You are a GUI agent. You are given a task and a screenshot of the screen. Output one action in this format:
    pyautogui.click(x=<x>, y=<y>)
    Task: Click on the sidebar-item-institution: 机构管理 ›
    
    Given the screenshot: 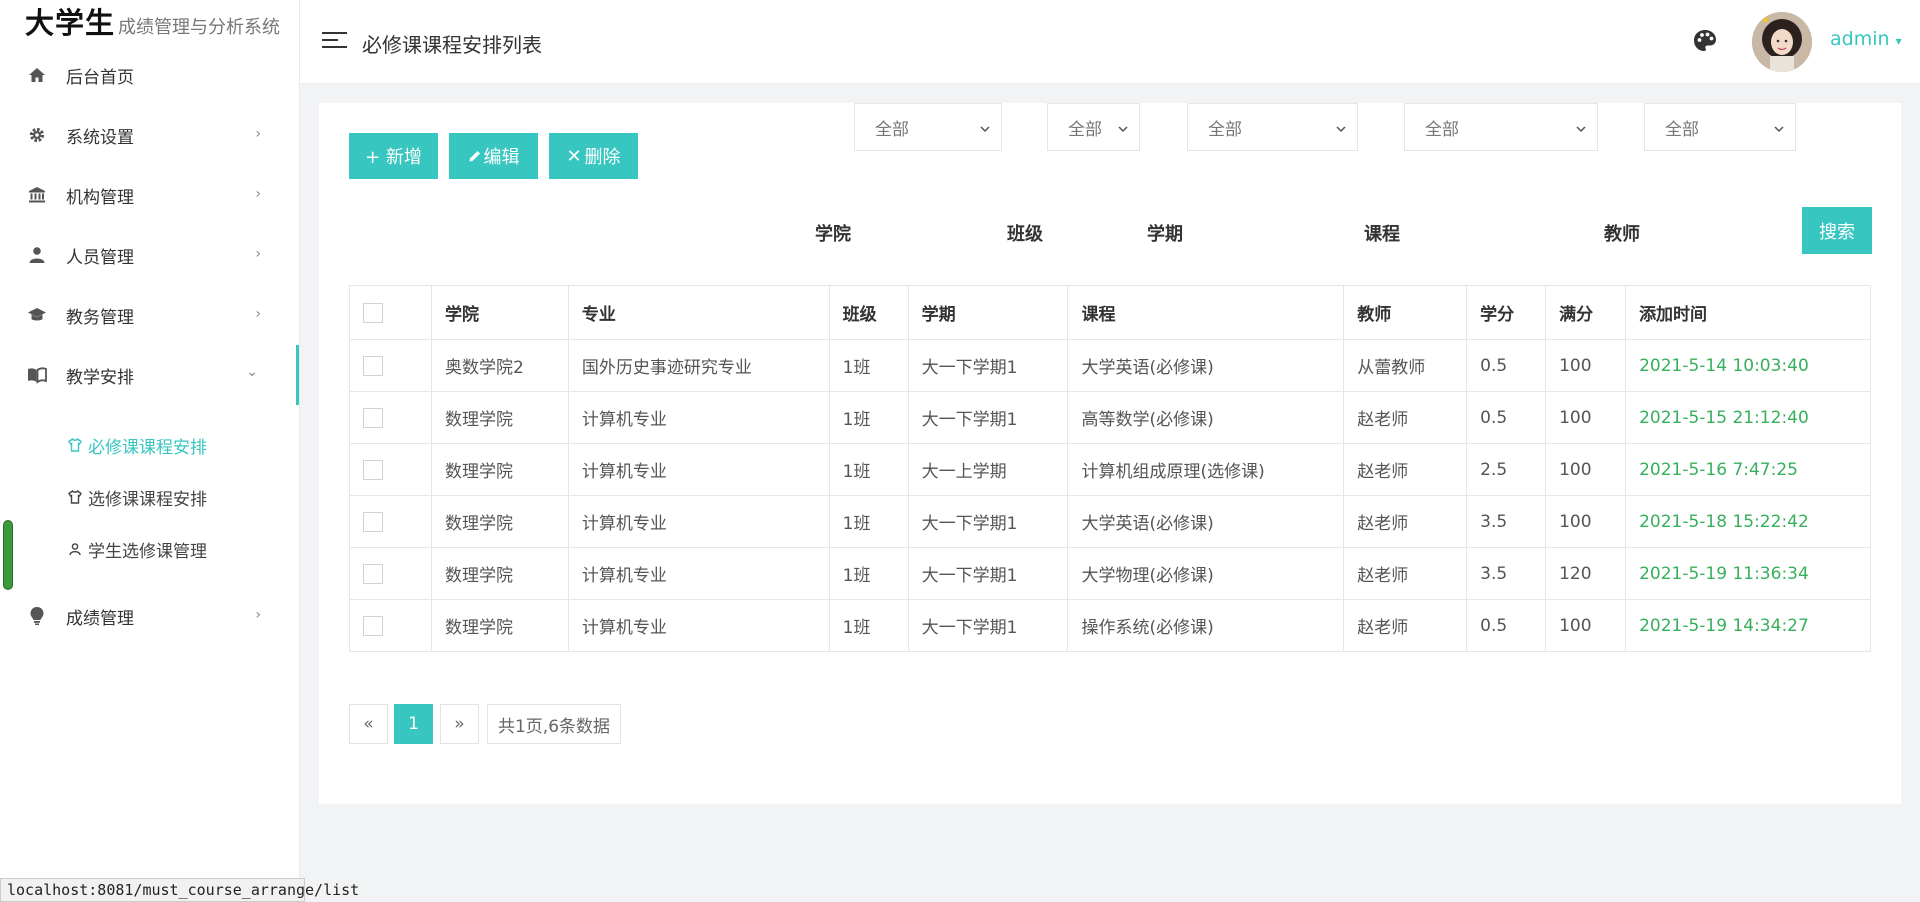 What is the action you would take?
    pyautogui.click(x=149, y=195)
    